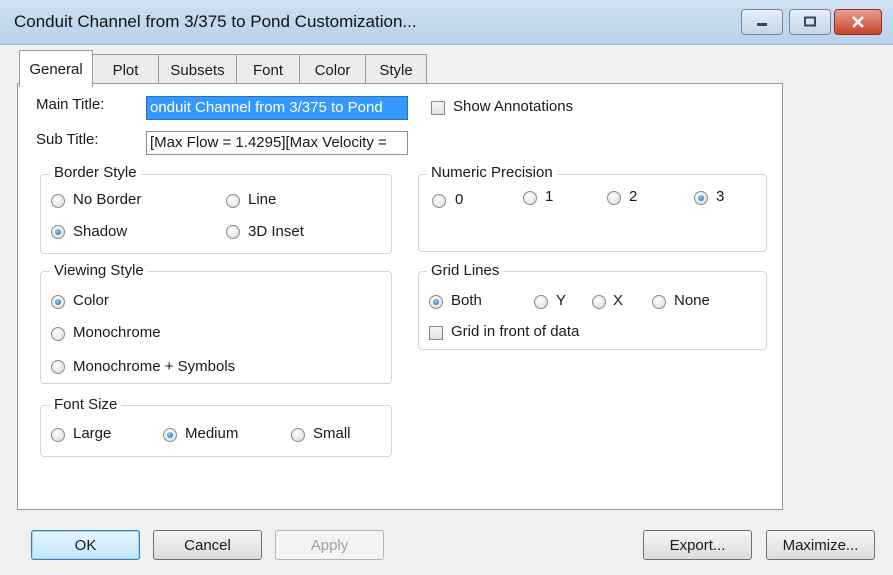  What do you see at coordinates (329, 545) in the screenshot?
I see `apply-button: Apply` at bounding box center [329, 545].